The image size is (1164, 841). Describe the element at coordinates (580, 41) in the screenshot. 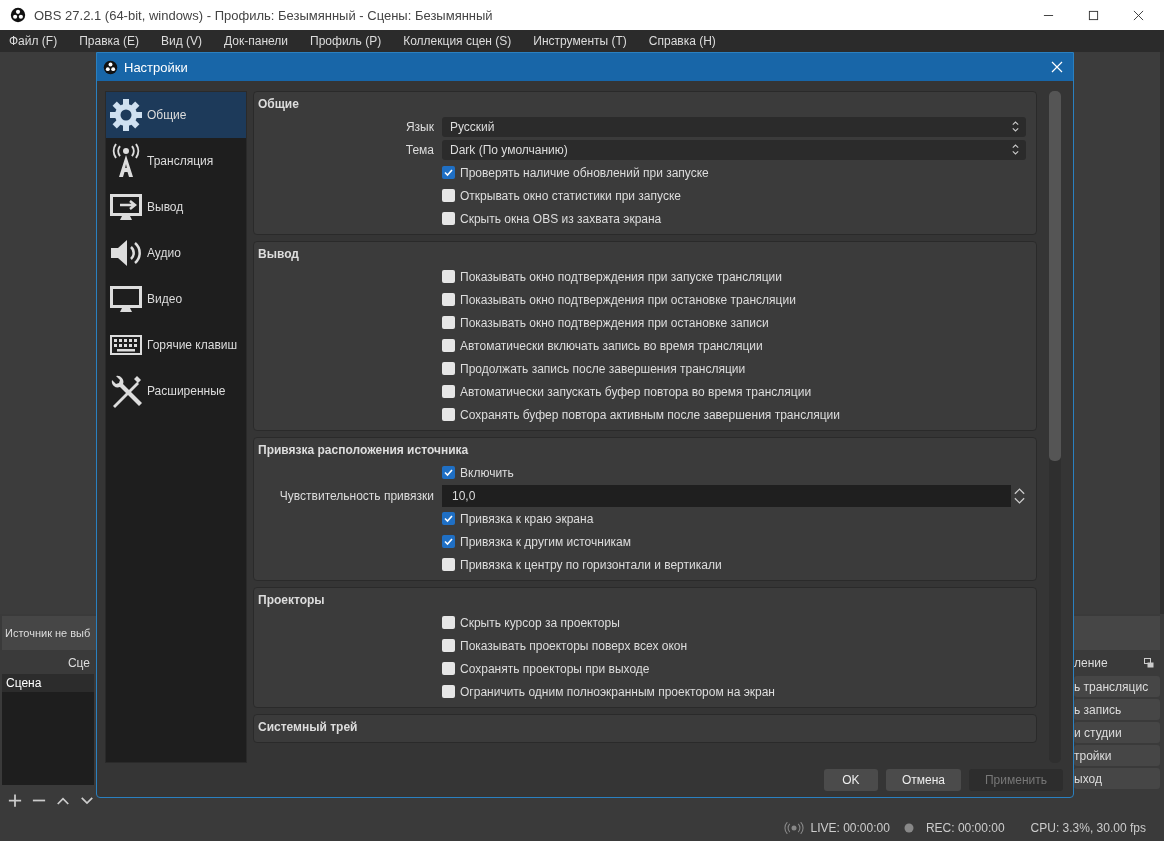

I see `menu-item: Инструменты (T)` at that location.